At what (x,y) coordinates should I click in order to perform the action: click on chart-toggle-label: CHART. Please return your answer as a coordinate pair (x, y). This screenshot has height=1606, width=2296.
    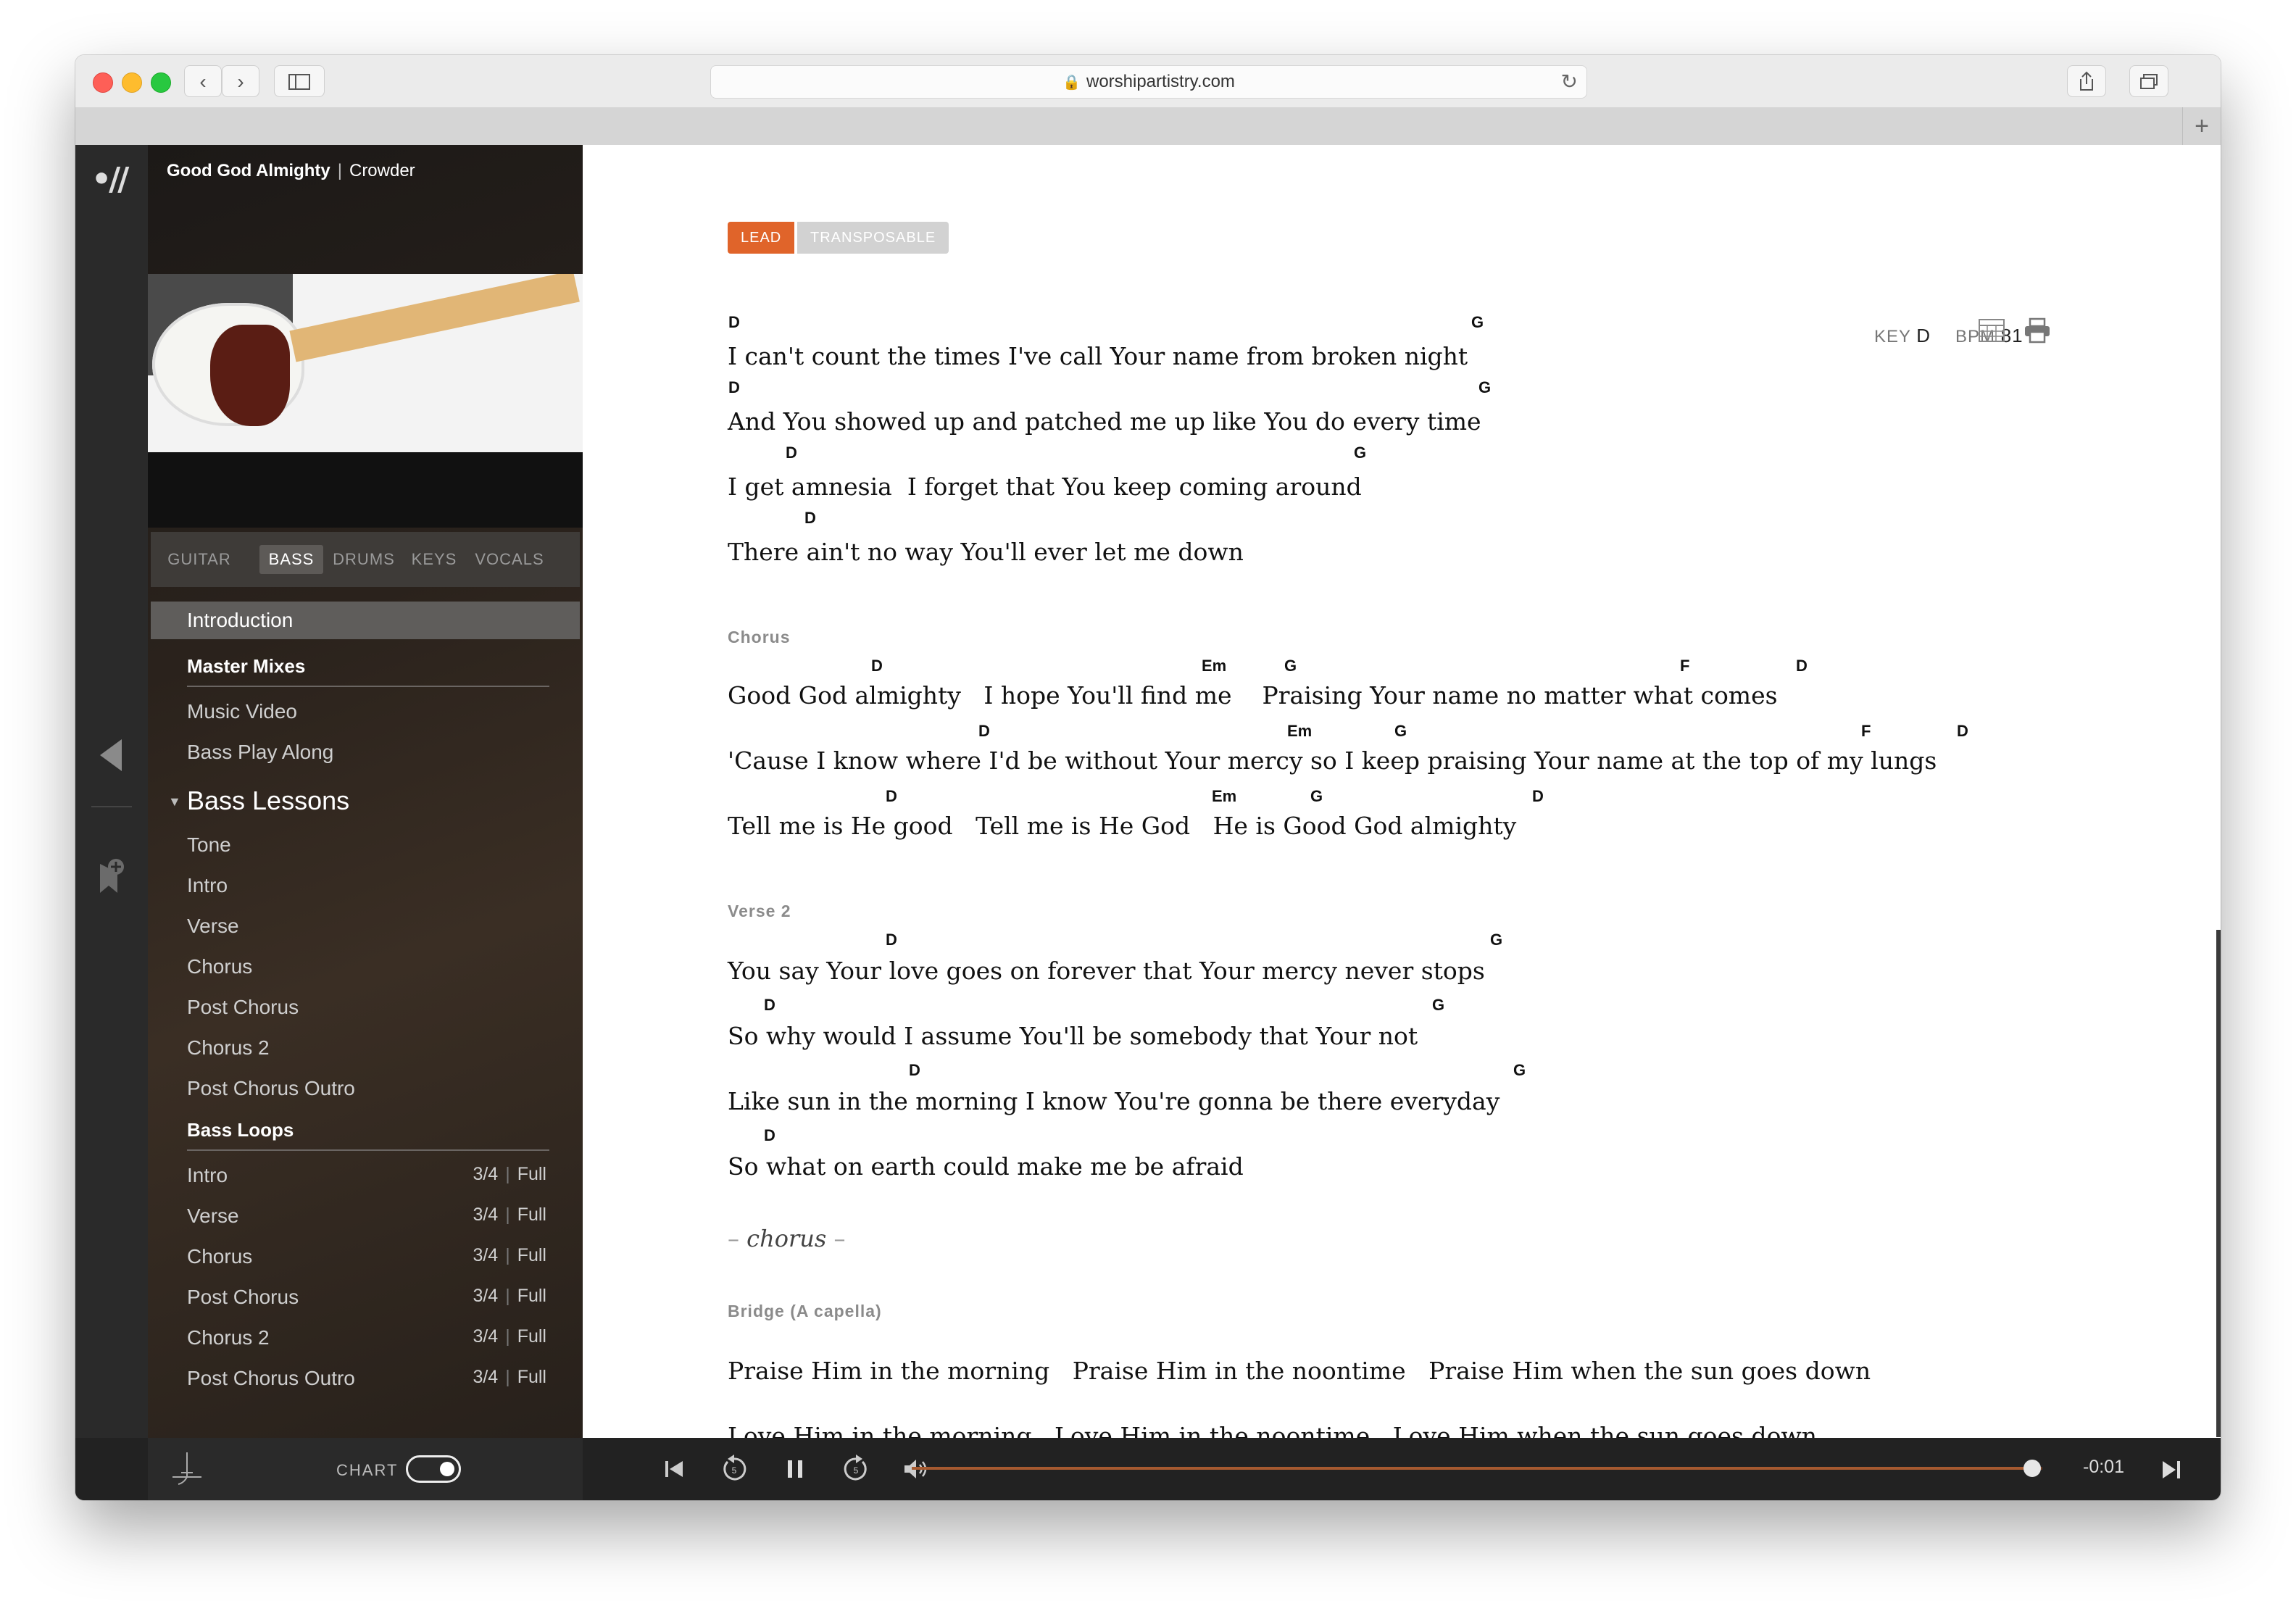
    Looking at the image, I should click on (367, 1470).